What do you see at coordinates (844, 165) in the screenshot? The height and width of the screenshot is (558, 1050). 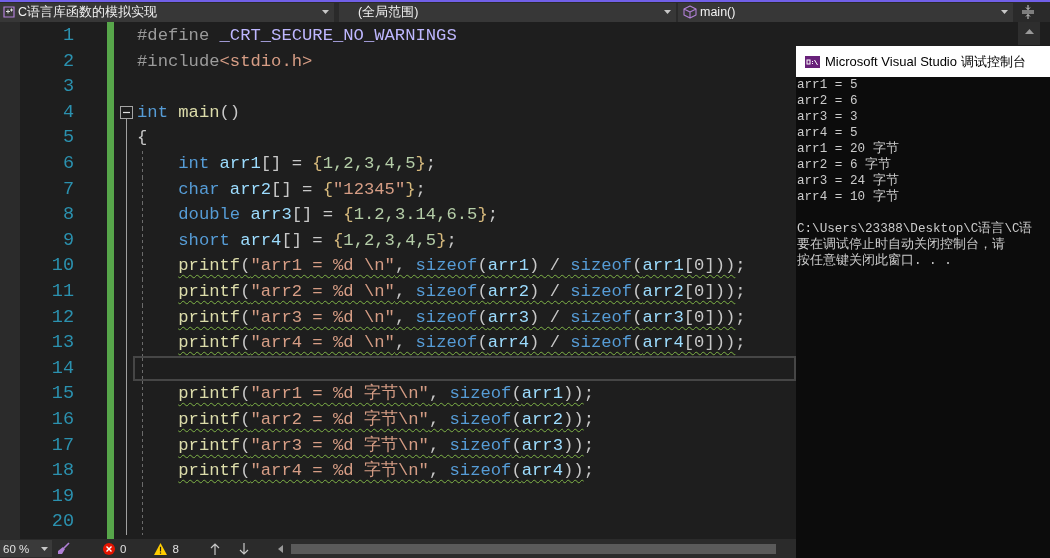 I see `console-line: arr2 = 6 字节` at bounding box center [844, 165].